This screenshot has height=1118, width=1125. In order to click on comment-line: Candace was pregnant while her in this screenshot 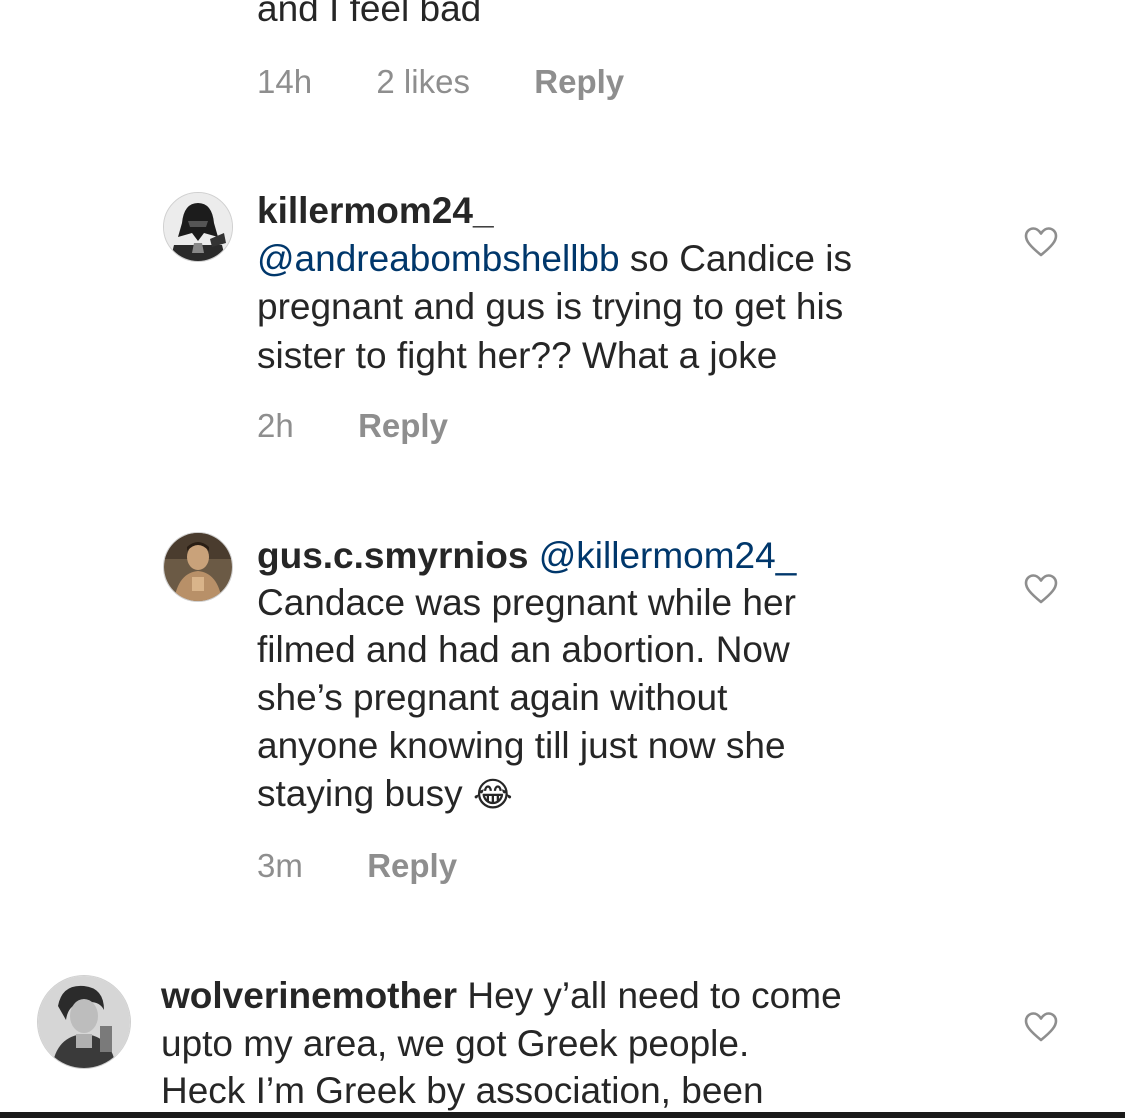, I will do `click(526, 602)`.